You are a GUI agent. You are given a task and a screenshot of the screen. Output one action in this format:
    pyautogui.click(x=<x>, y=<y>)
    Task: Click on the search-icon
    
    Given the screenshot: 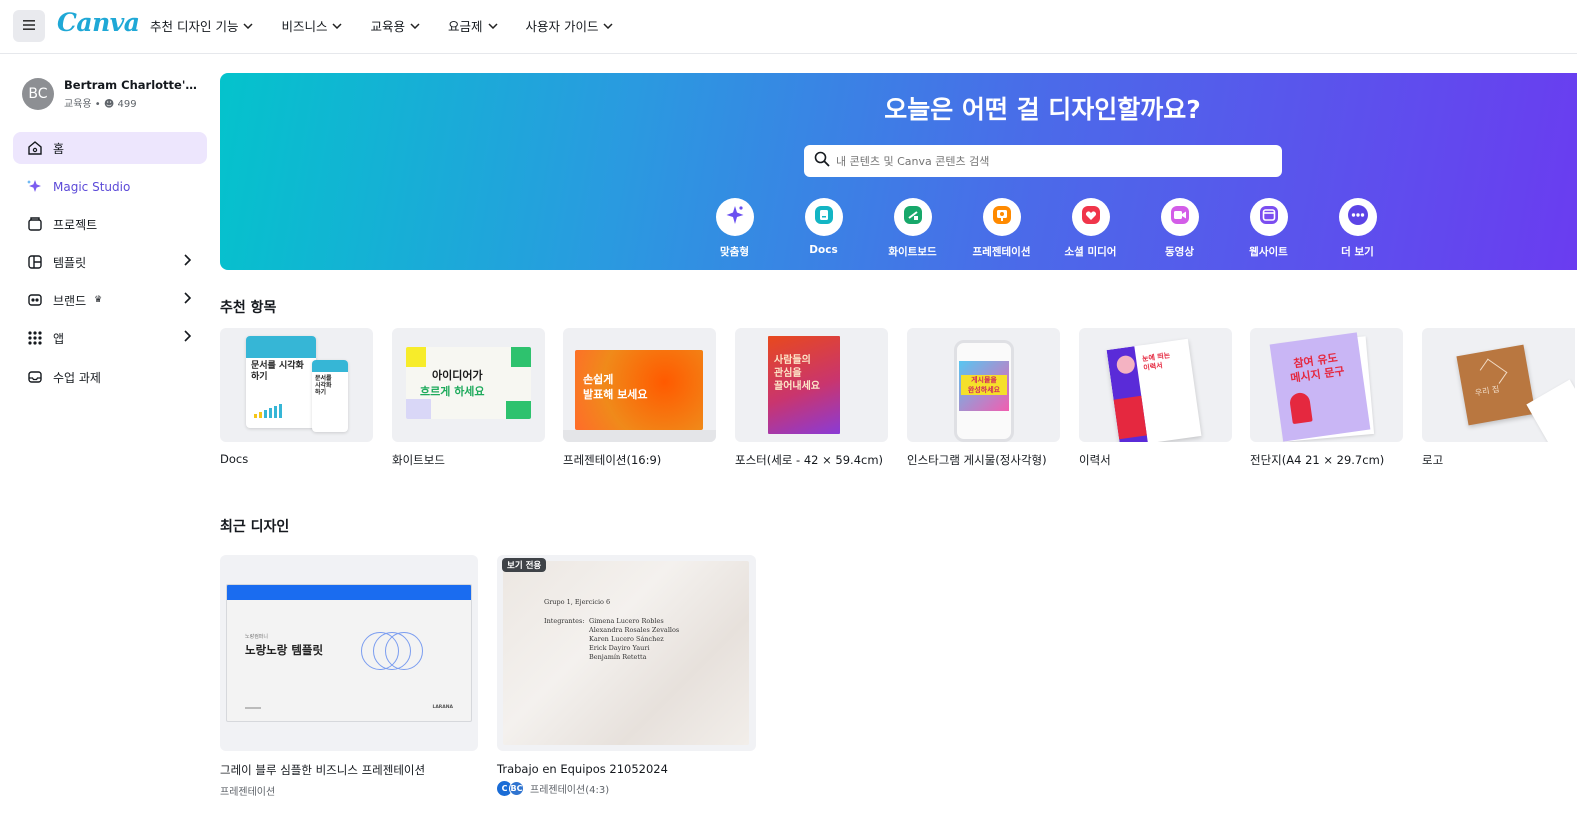 What is the action you would take?
    pyautogui.click(x=822, y=161)
    